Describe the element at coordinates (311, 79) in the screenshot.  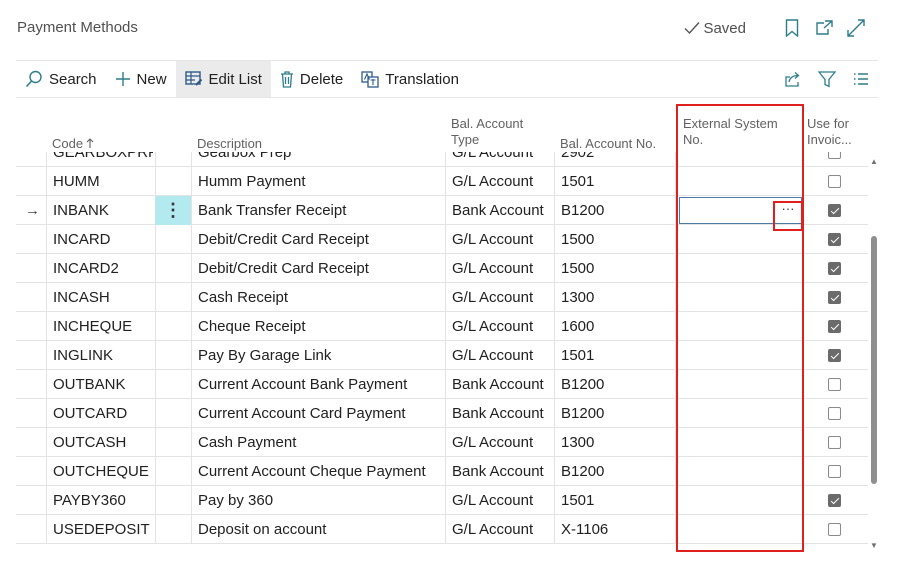
I see `delete-button: Delete` at that location.